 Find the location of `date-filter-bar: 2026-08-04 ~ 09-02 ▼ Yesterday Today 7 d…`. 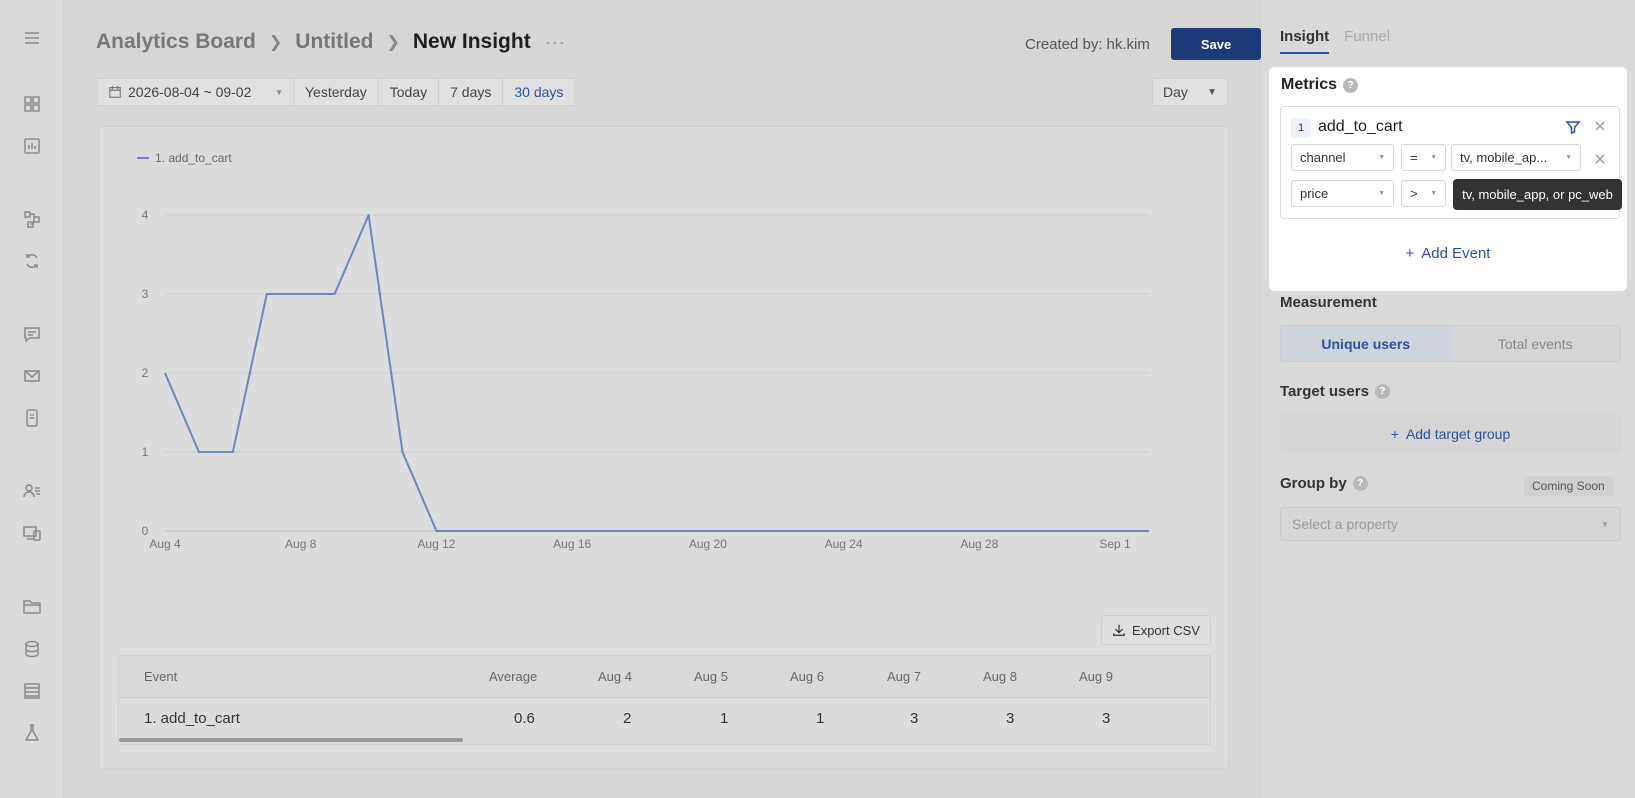

date-filter-bar: 2026-08-04 ~ 09-02 ▼ Yesterday Today 7 d… is located at coordinates (336, 92).